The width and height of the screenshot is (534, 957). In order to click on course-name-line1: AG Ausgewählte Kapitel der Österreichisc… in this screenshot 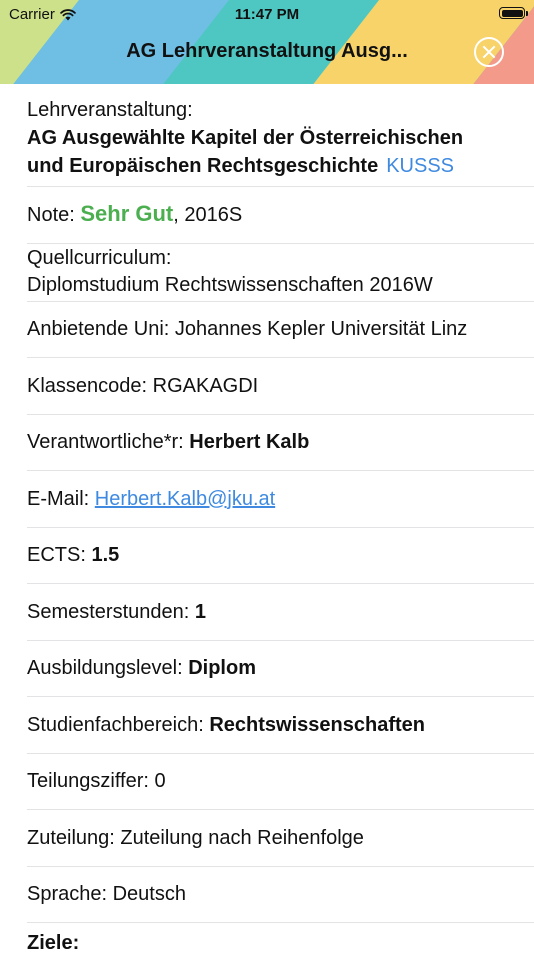, I will do `click(245, 138)`.